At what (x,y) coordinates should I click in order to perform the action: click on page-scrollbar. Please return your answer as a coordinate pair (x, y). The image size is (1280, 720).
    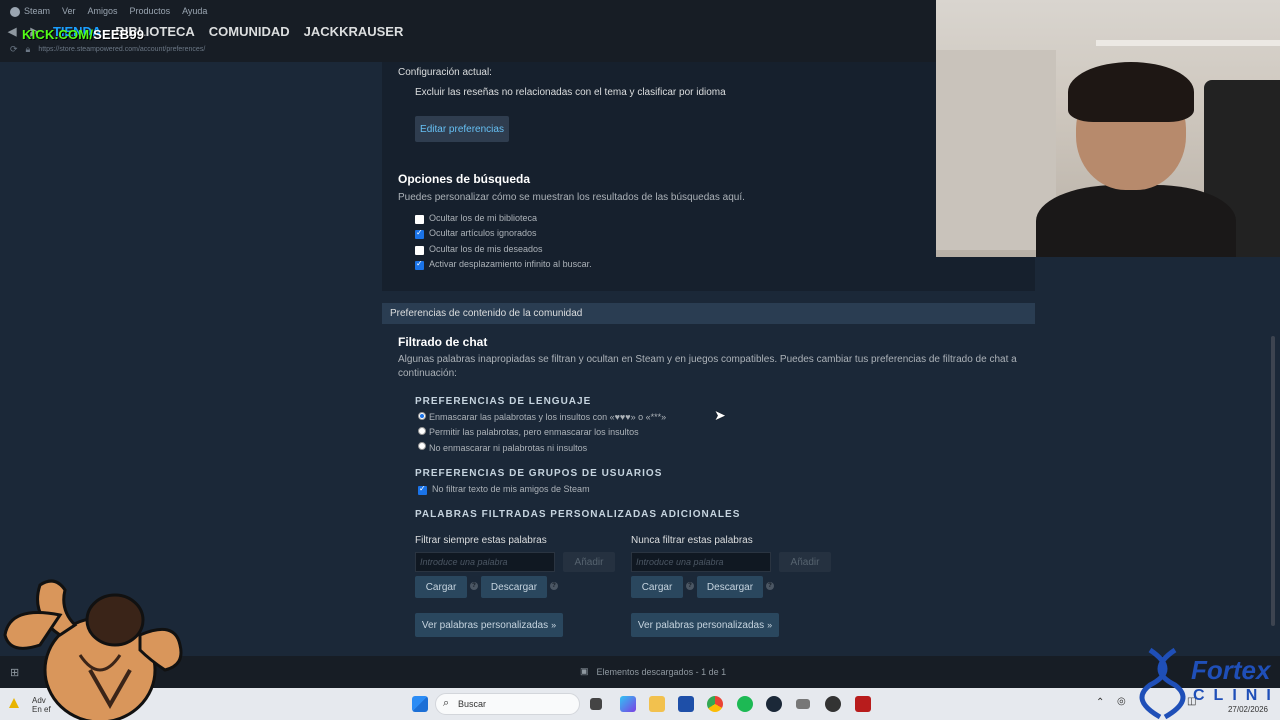
    Looking at the image, I should click on (1273, 481).